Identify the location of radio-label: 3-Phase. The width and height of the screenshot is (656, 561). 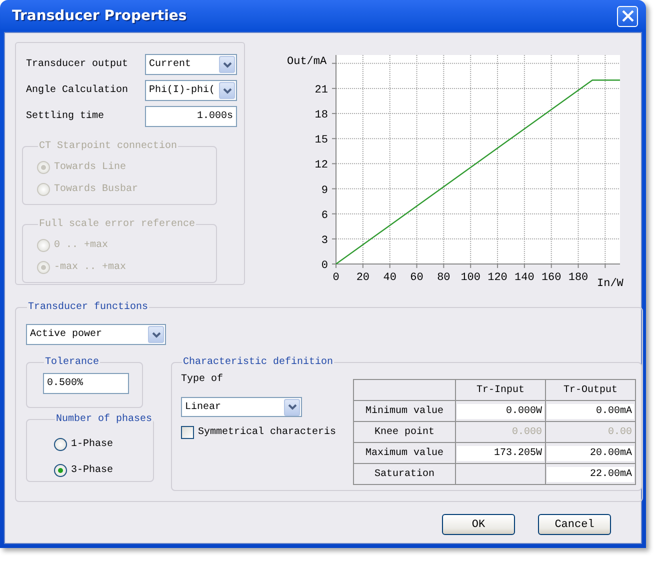
(92, 470).